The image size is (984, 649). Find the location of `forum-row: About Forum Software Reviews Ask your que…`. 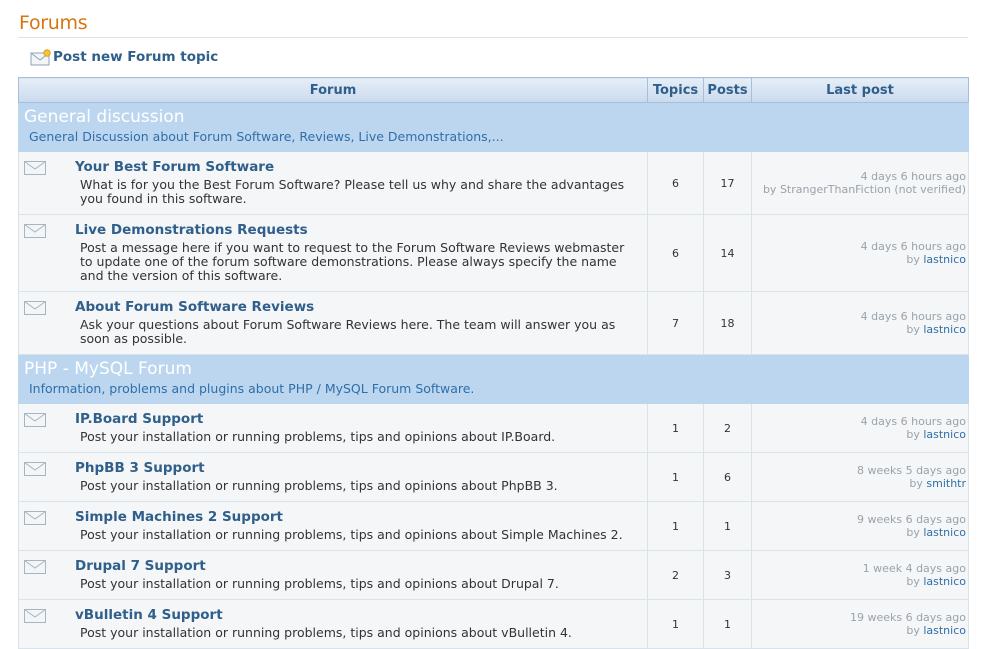

forum-row: About Forum Software Reviews Ask your que… is located at coordinates (493, 323).